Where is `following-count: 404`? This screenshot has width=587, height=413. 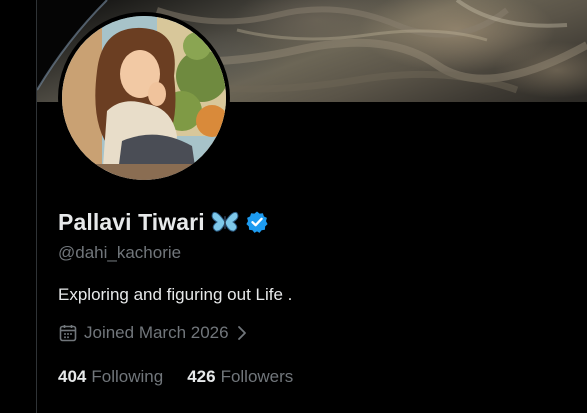 following-count: 404 is located at coordinates (72, 376).